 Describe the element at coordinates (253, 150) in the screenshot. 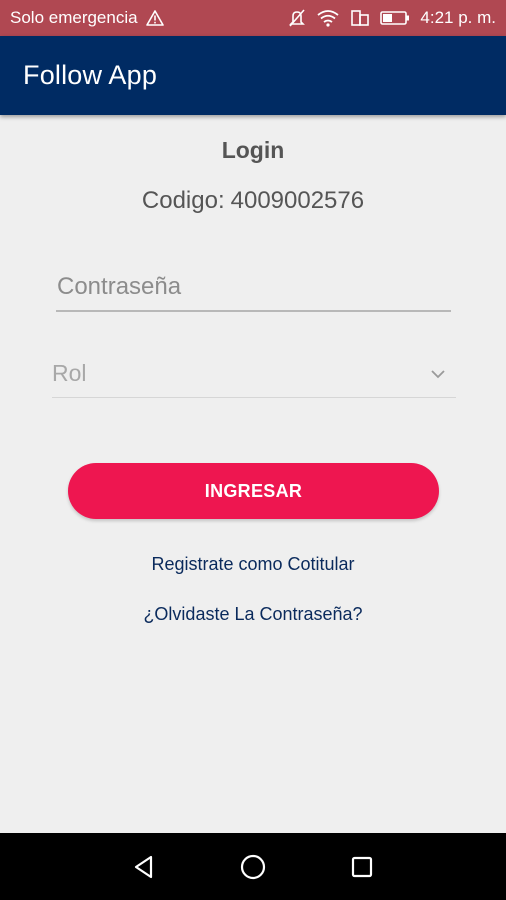

I see `login-title: Login` at that location.